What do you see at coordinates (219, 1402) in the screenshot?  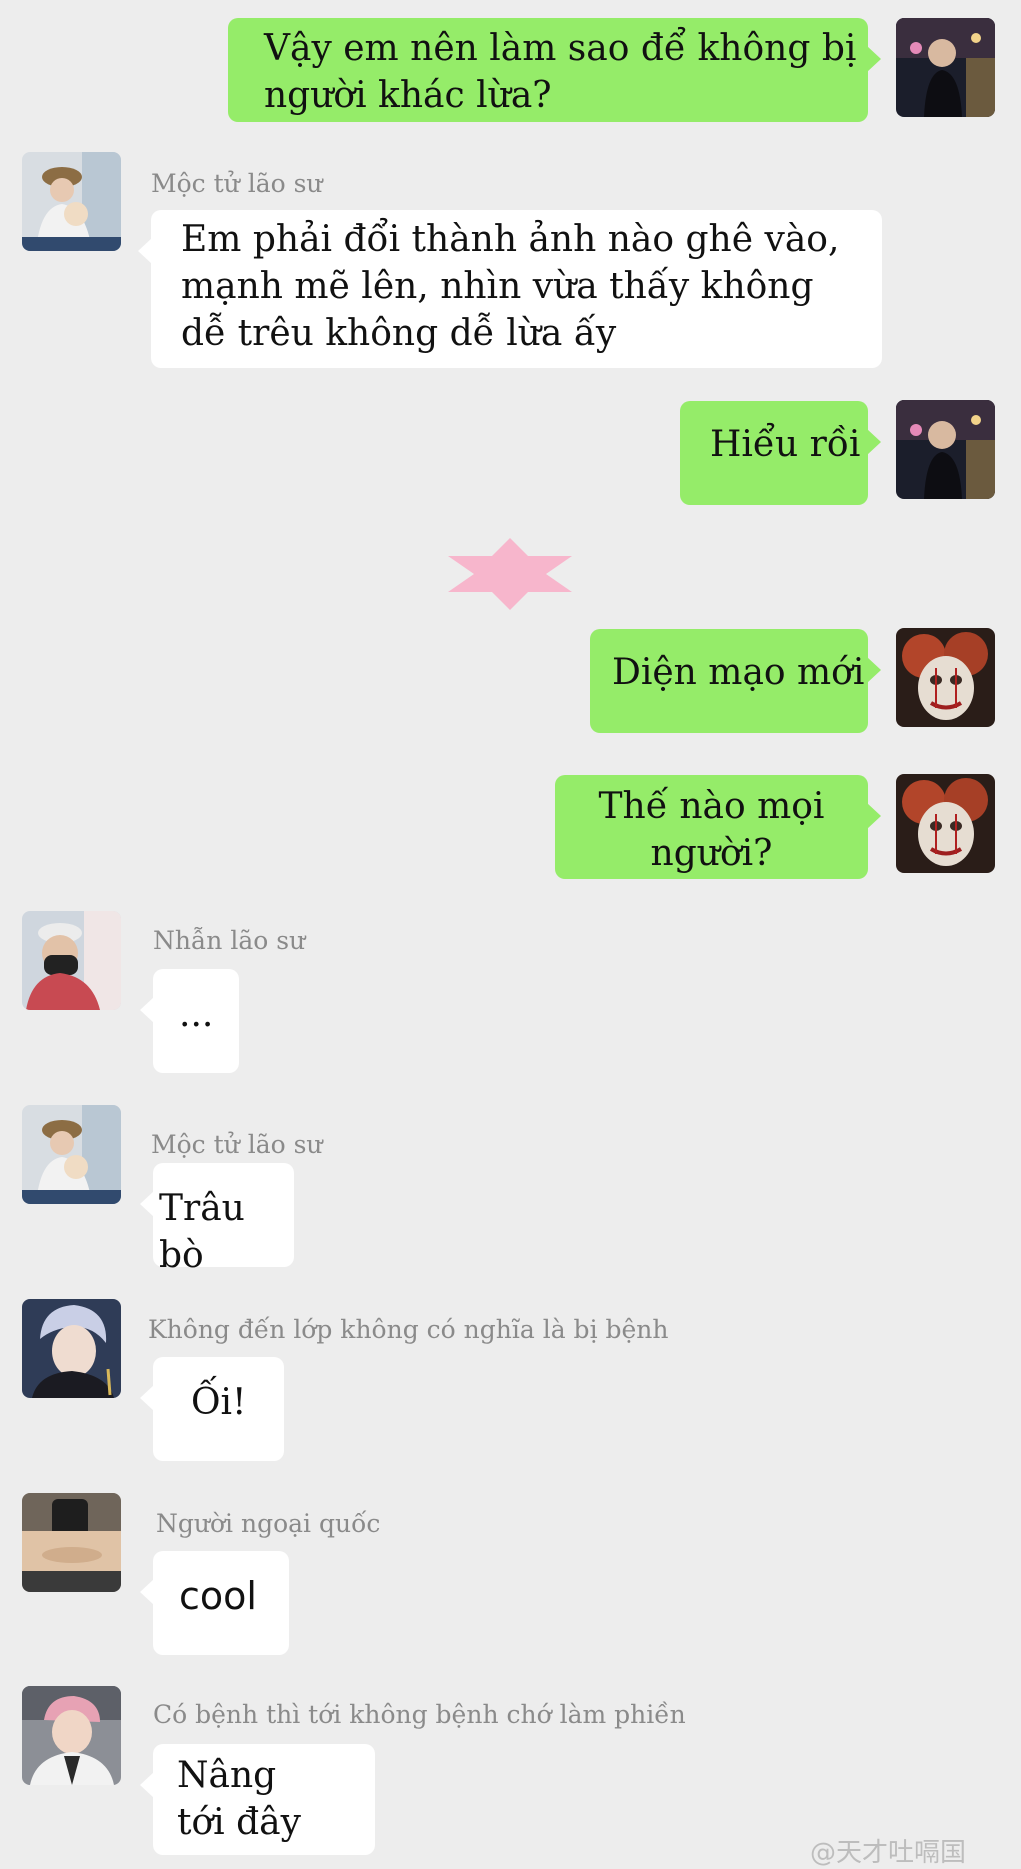 I see `message-text: Ối!` at bounding box center [219, 1402].